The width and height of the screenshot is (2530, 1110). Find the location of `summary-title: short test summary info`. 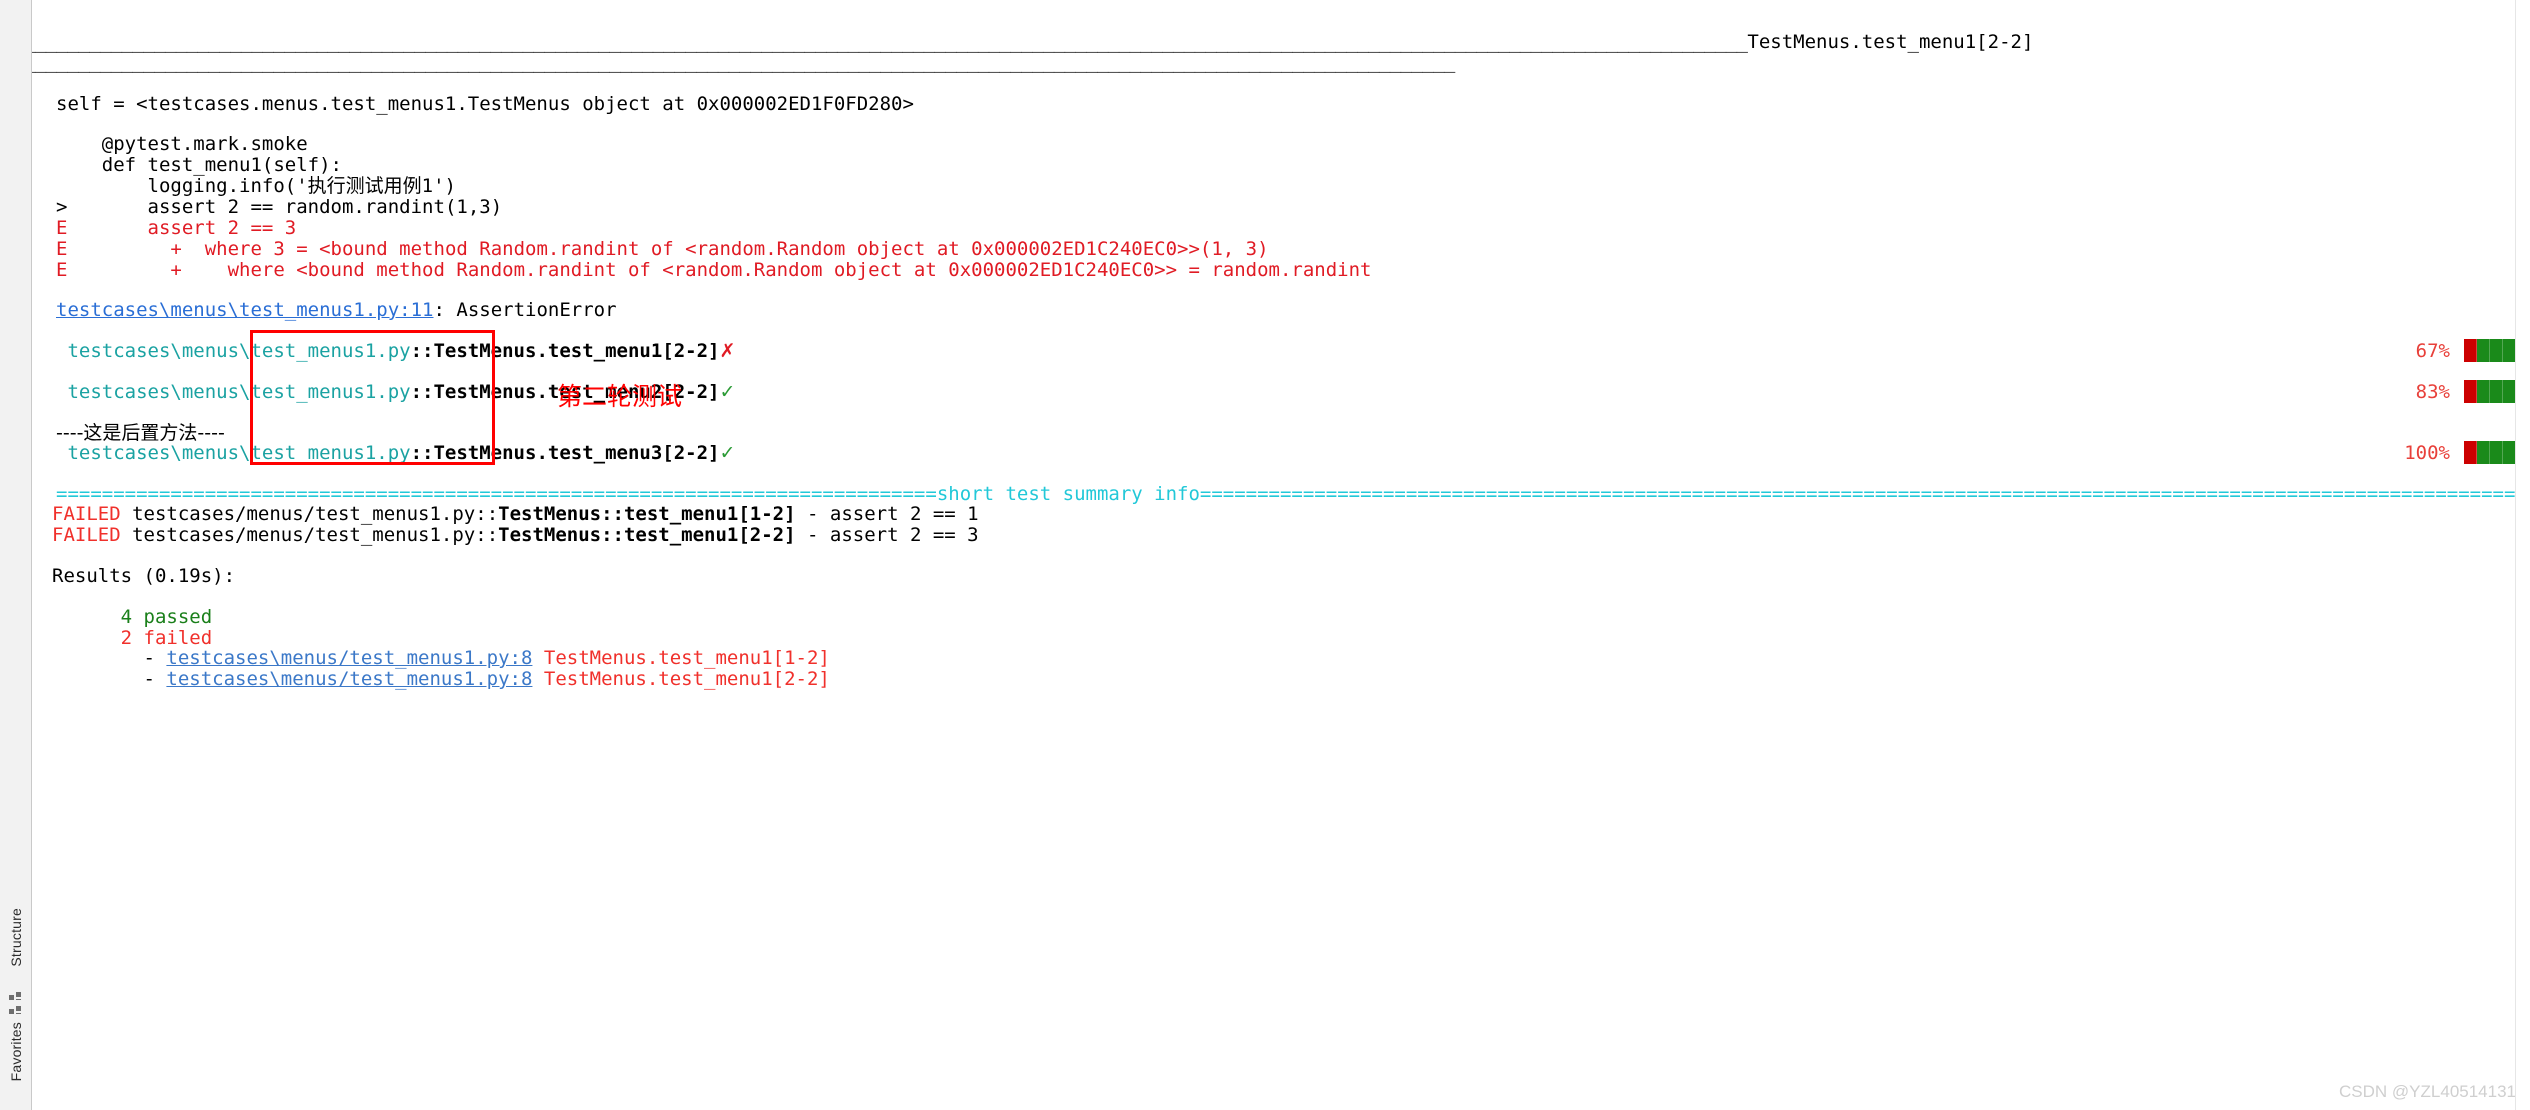

summary-title: short test summary info is located at coordinates (1068, 494).